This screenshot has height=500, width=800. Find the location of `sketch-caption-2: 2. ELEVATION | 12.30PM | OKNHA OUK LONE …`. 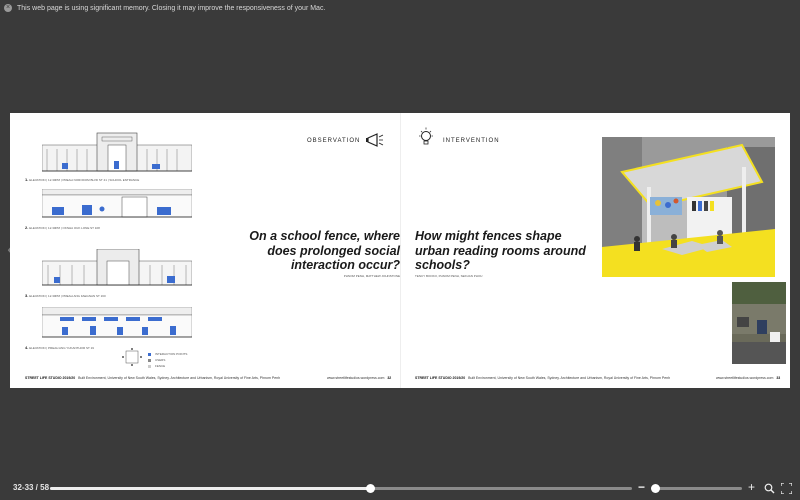

sketch-caption-2: 2. ELEVATION | 12.30PM | OKNHA OUK LONE … is located at coordinates (62, 227).